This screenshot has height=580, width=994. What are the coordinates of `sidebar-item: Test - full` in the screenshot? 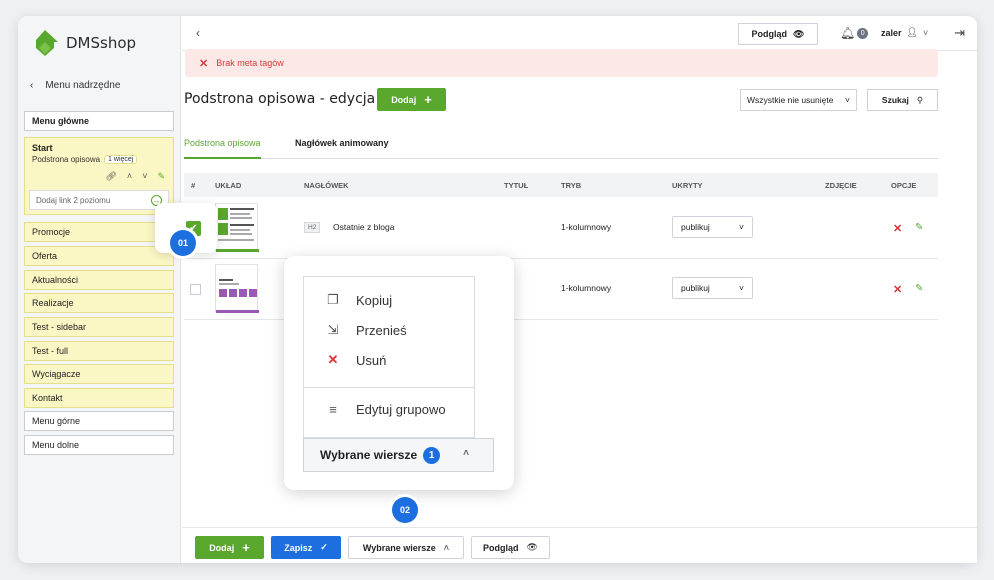 It's located at (99, 351).